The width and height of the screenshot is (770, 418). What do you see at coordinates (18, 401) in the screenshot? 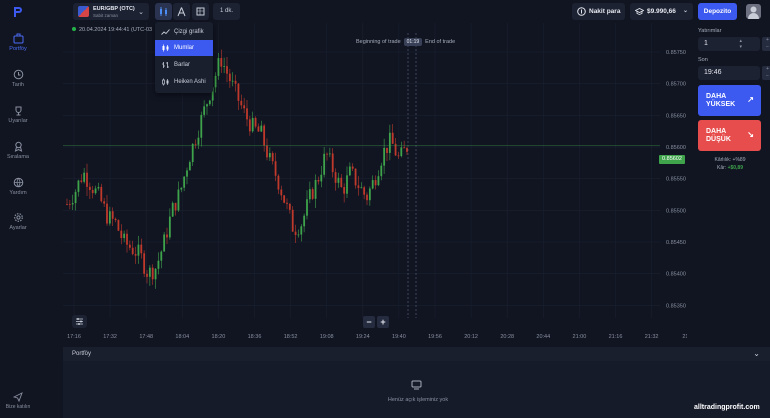
I see `join-us-button: Bize katılın` at bounding box center [18, 401].